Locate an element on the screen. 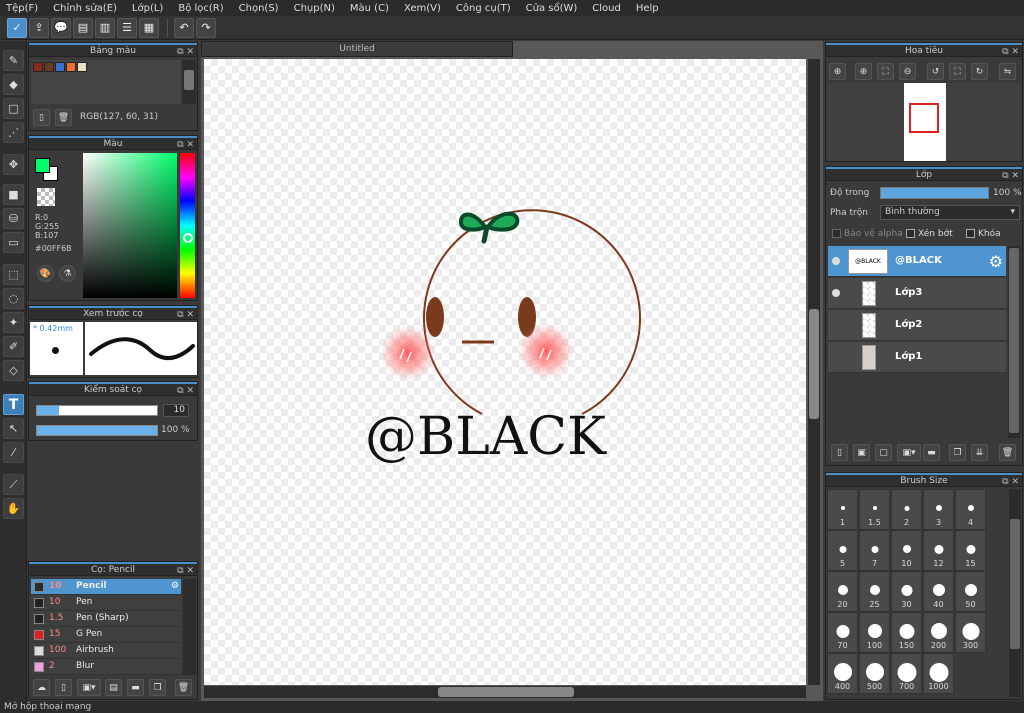 The height and width of the screenshot is (713, 1024). horizontal-scroll-thumb is located at coordinates (506, 692).